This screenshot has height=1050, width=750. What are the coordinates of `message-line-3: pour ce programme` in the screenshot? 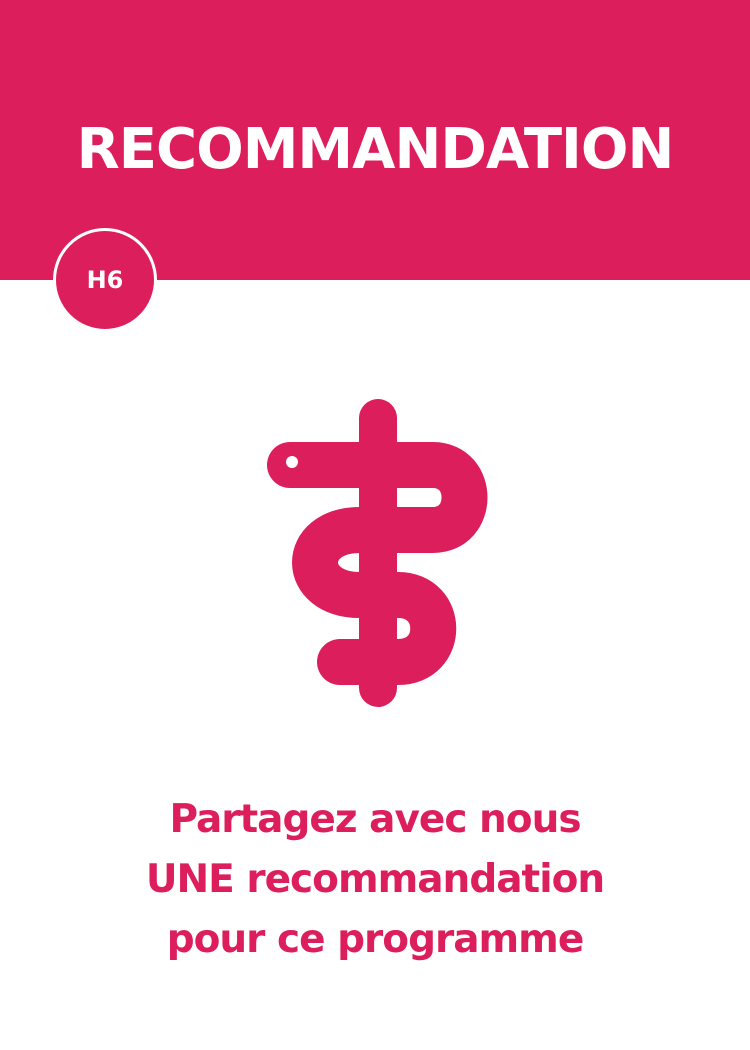 It's located at (375, 939).